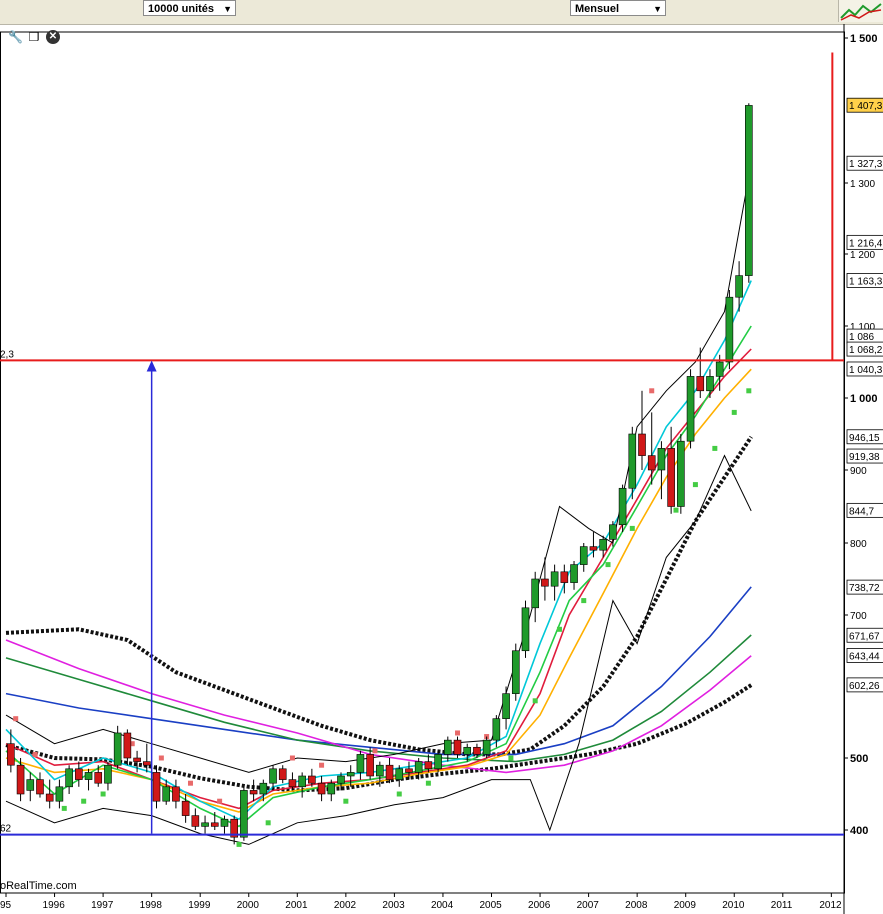 The height and width of the screenshot is (914, 883). Describe the element at coordinates (864, 588) in the screenshot. I see `price-label: 738,72` at that location.